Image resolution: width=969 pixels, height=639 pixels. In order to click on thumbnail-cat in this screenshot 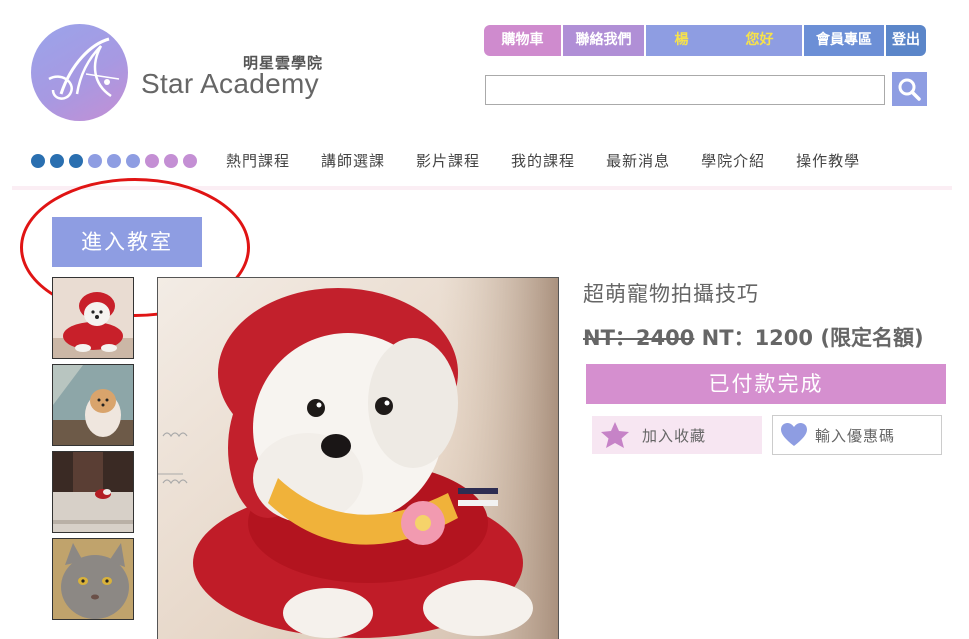, I will do `click(93, 579)`.